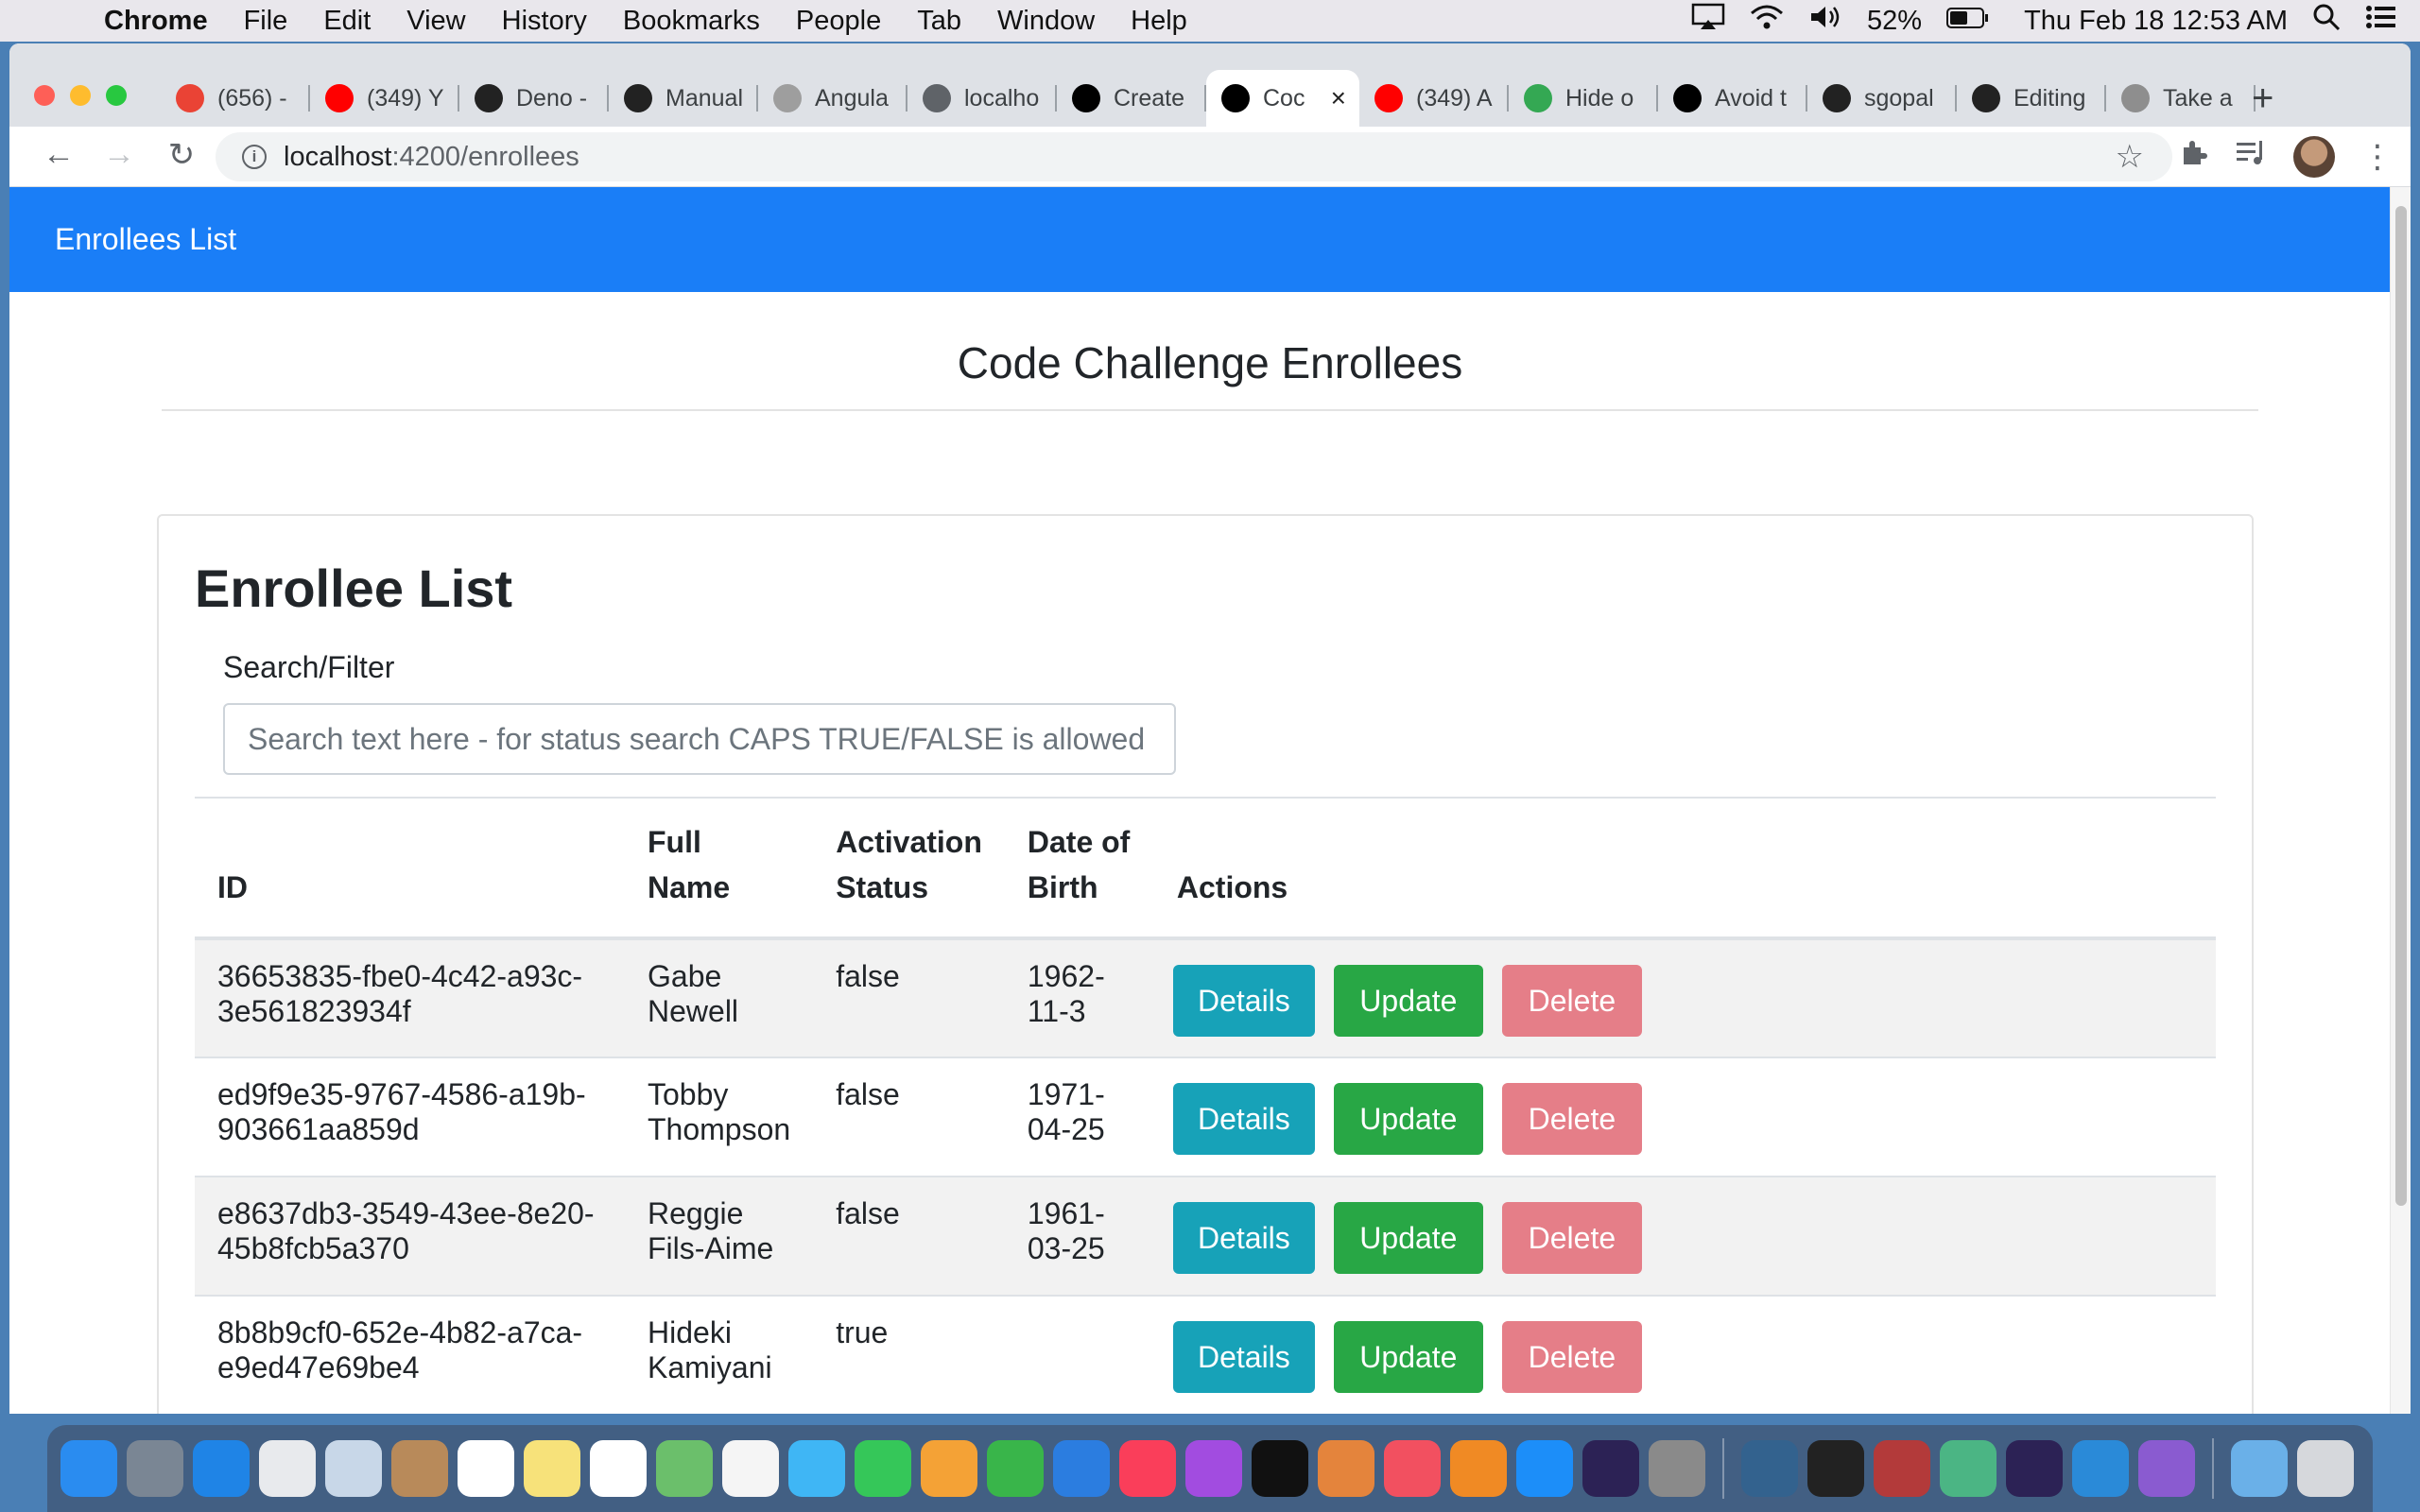  I want to click on browser-tab: Create, so click(1131, 98).